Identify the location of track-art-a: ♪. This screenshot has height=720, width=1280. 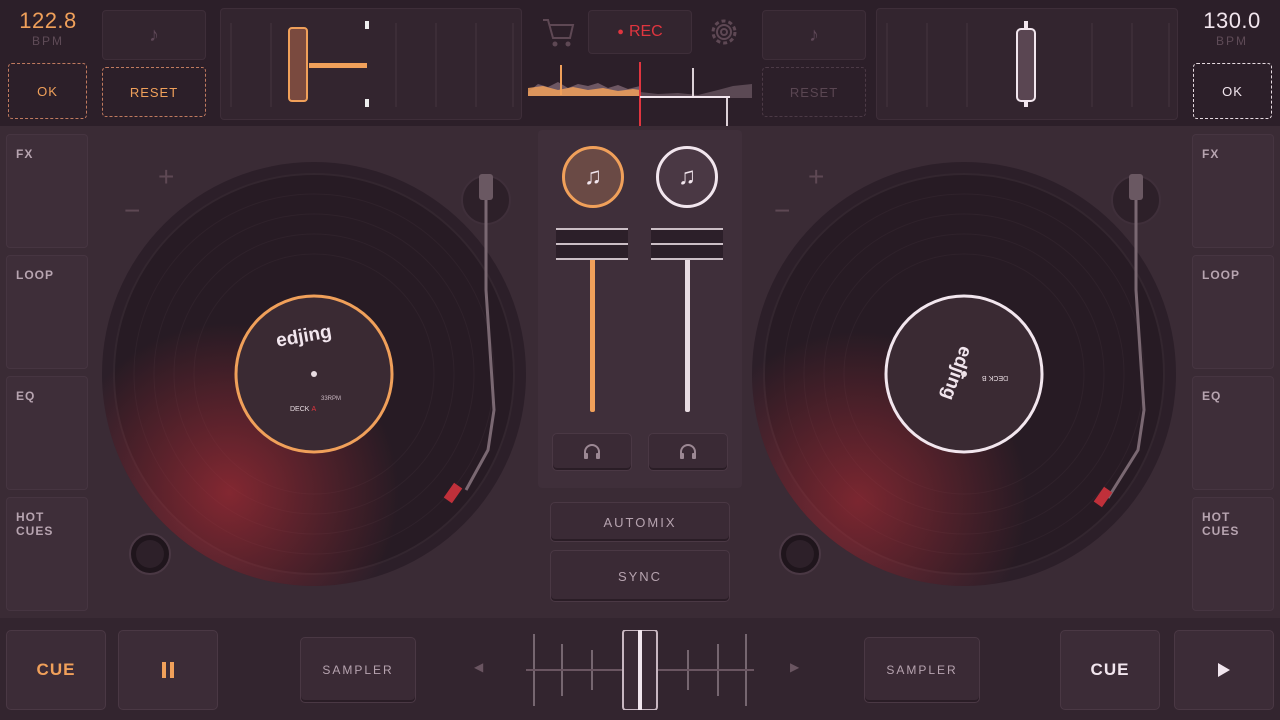
(154, 35).